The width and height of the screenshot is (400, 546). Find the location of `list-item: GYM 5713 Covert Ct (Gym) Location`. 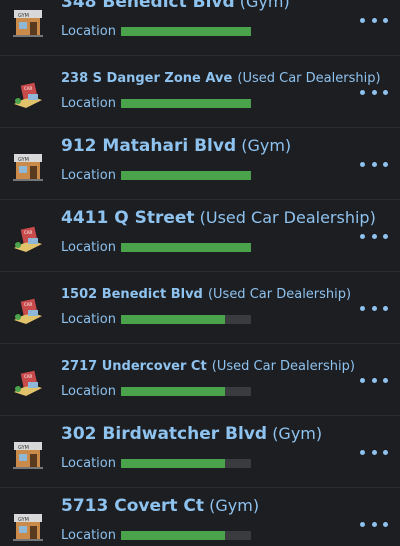

list-item: GYM 5713 Covert Ct (Gym) Location is located at coordinates (200, 517).